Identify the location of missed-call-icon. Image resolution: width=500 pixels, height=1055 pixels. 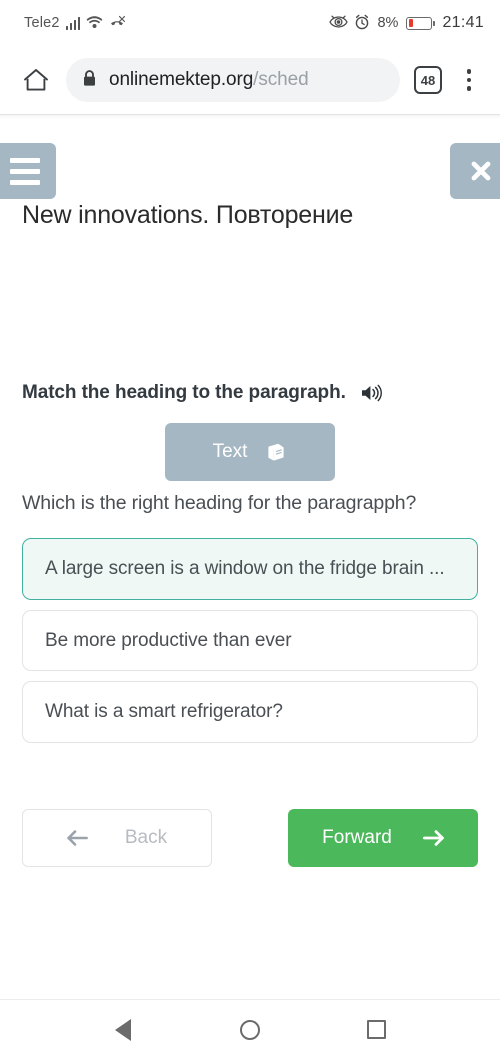
(117, 23).